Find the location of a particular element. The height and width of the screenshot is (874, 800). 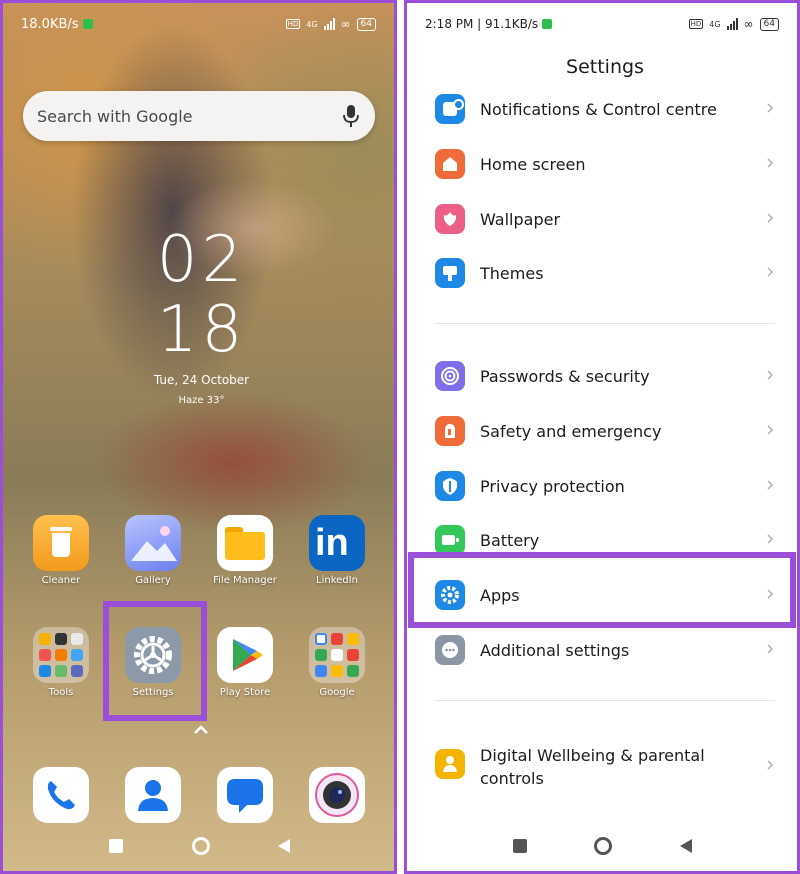

app-linkedin: in LinkedIn is located at coordinates (337, 550).